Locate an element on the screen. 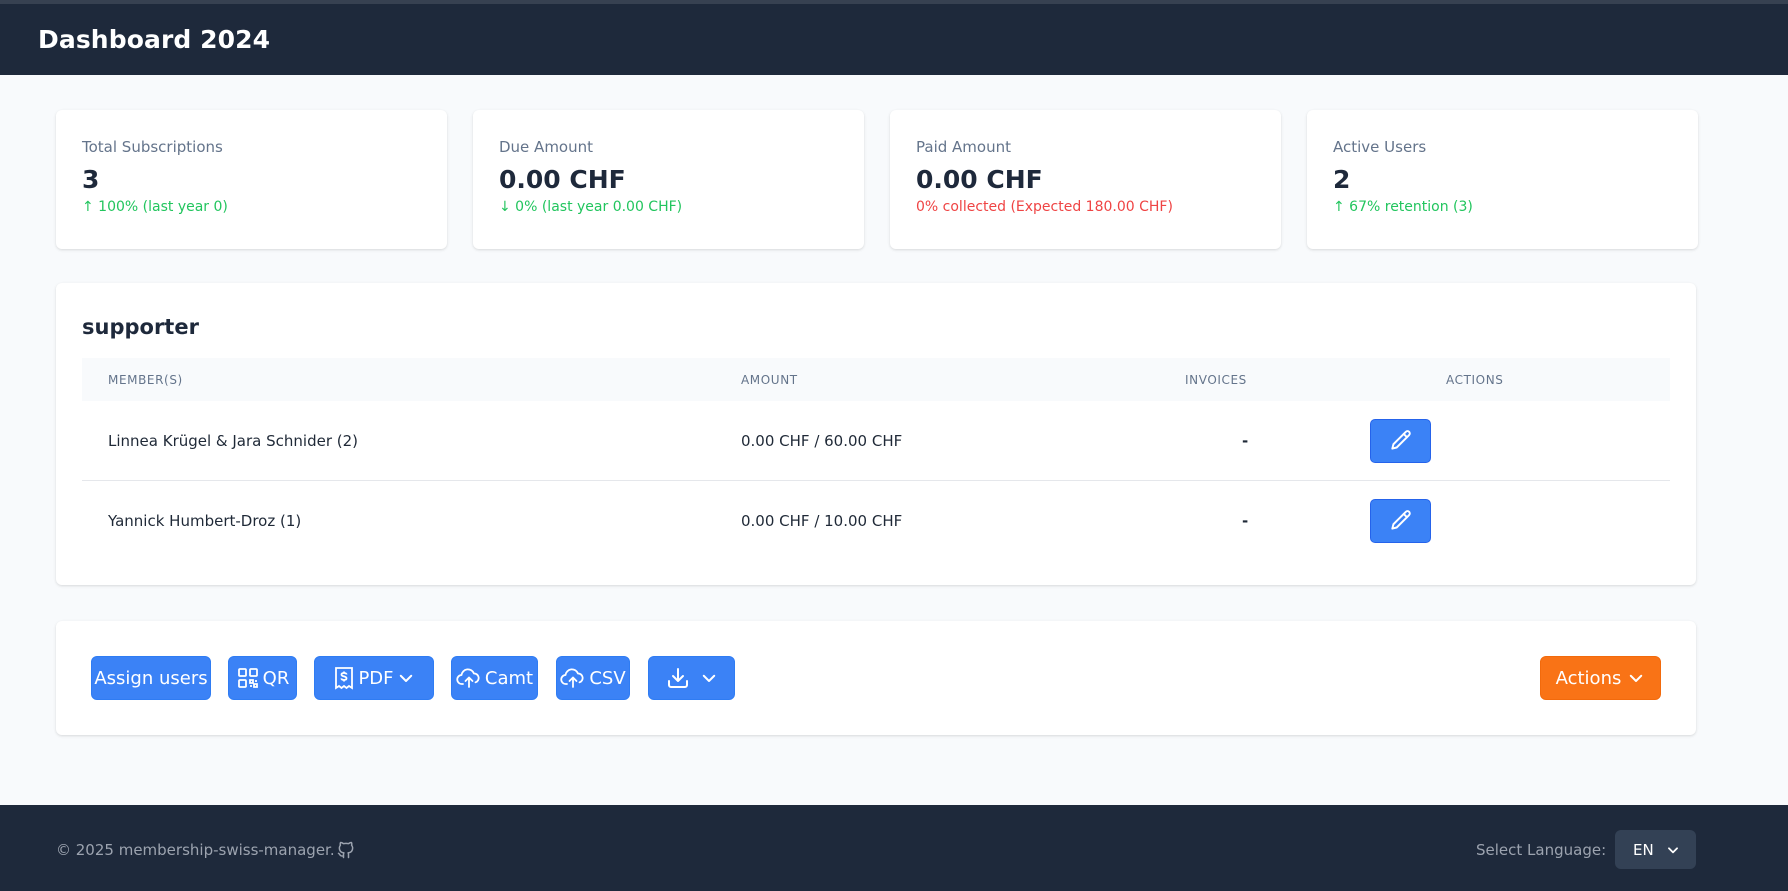 This screenshot has width=1788, height=891. stat-trend: ↓ 0% (last year 0.00 CHF) is located at coordinates (591, 207).